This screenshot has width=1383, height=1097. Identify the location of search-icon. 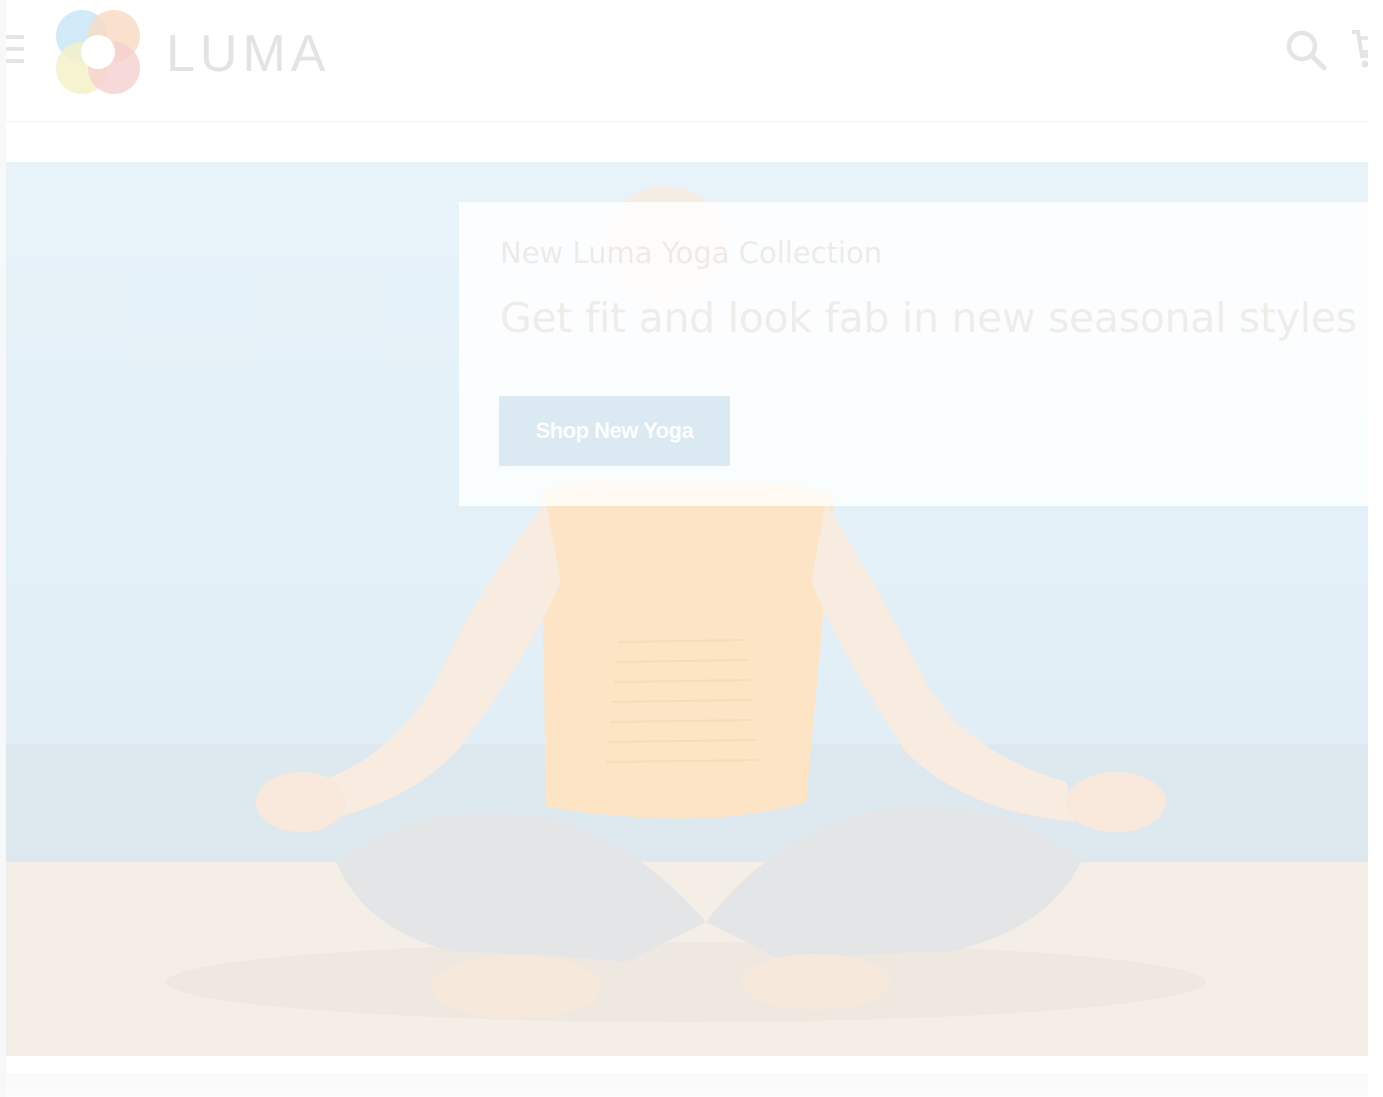
(1306, 50).